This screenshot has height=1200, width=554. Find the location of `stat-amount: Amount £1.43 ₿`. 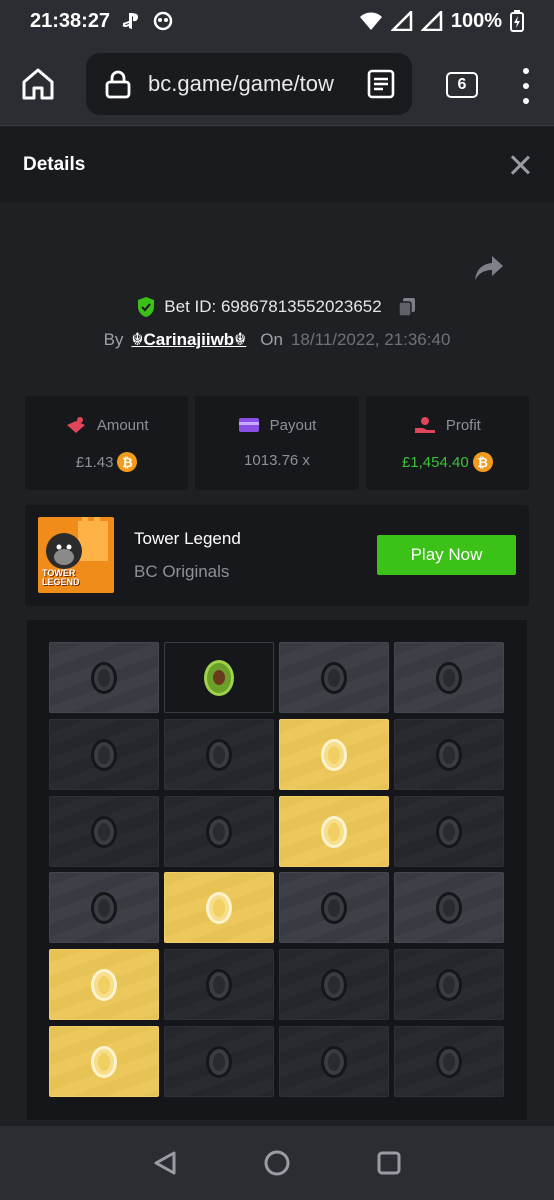

stat-amount: Amount £1.43 ₿ is located at coordinates (107, 443).